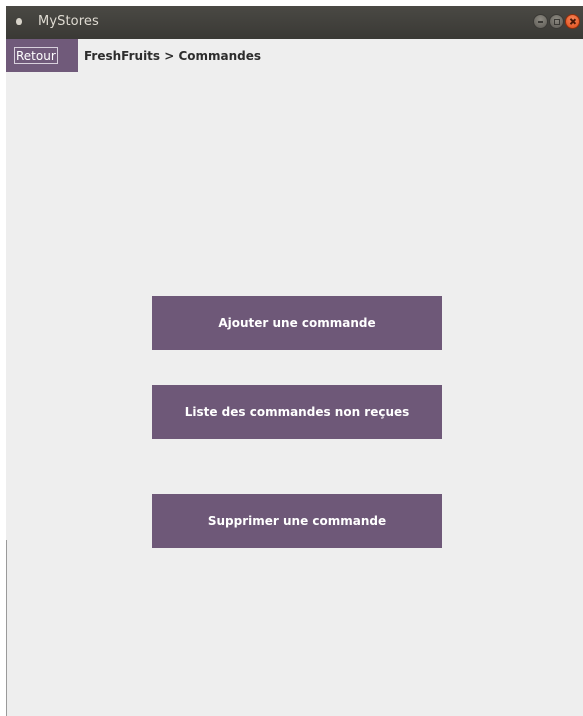 The width and height of the screenshot is (583, 716). What do you see at coordinates (294, 22) in the screenshot?
I see `window-titlebar: MyStores` at bounding box center [294, 22].